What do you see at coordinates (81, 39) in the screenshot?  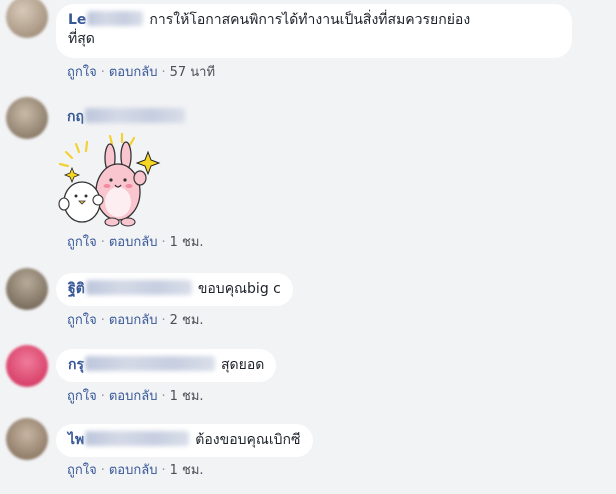 I see `comment-text-line2: ที่สุด` at bounding box center [81, 39].